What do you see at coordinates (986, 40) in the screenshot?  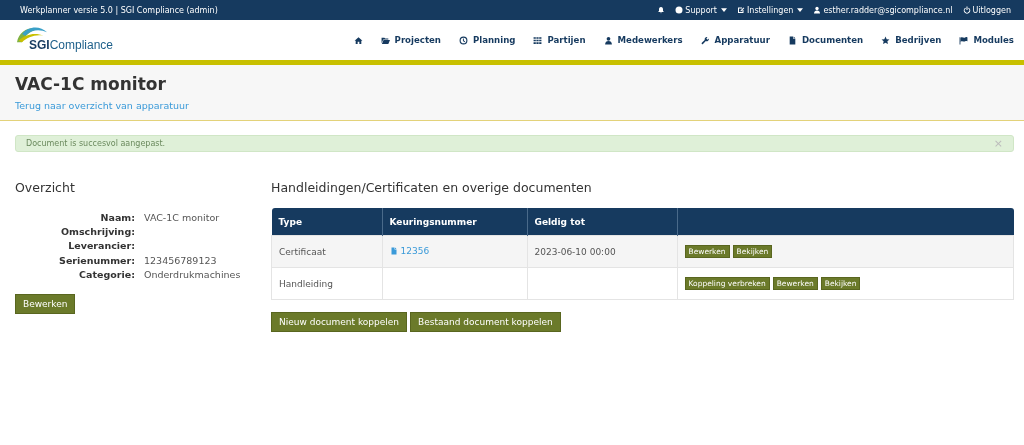 I see `nav-link: Modules` at bounding box center [986, 40].